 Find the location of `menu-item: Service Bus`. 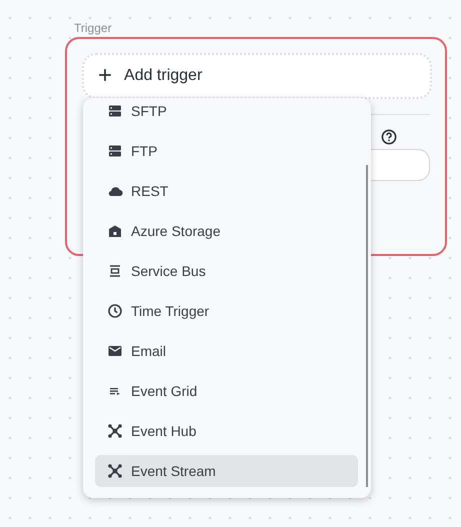

menu-item: Service Bus is located at coordinates (226, 271).